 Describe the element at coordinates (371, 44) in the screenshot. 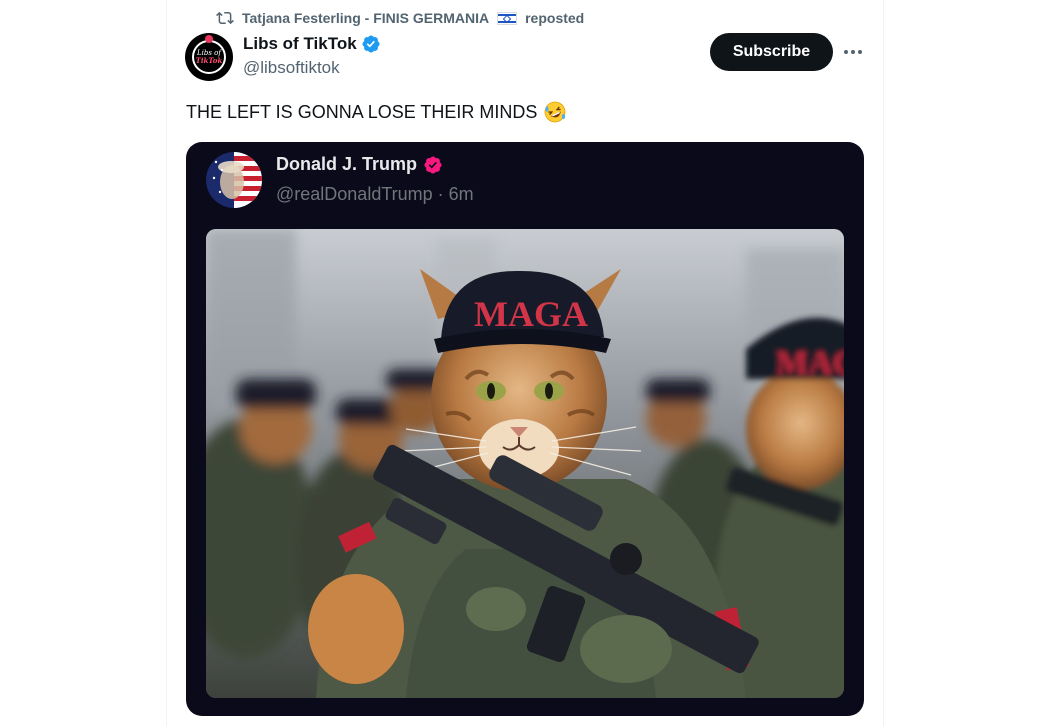

I see `verified-badge-icon` at that location.